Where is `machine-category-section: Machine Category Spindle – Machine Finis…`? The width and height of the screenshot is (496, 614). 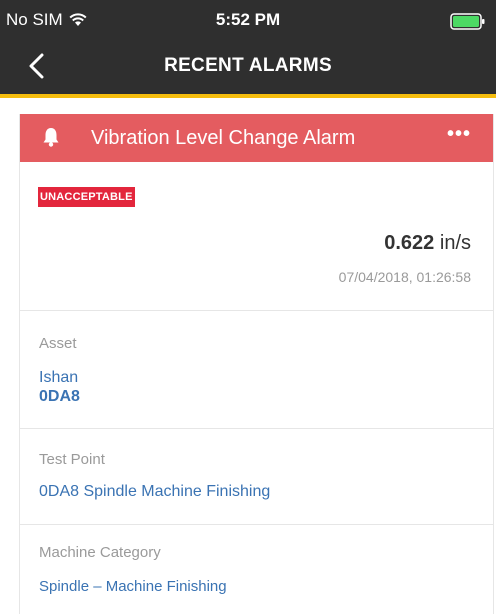 machine-category-section: Machine Category Spindle – Machine Finis… is located at coordinates (256, 569).